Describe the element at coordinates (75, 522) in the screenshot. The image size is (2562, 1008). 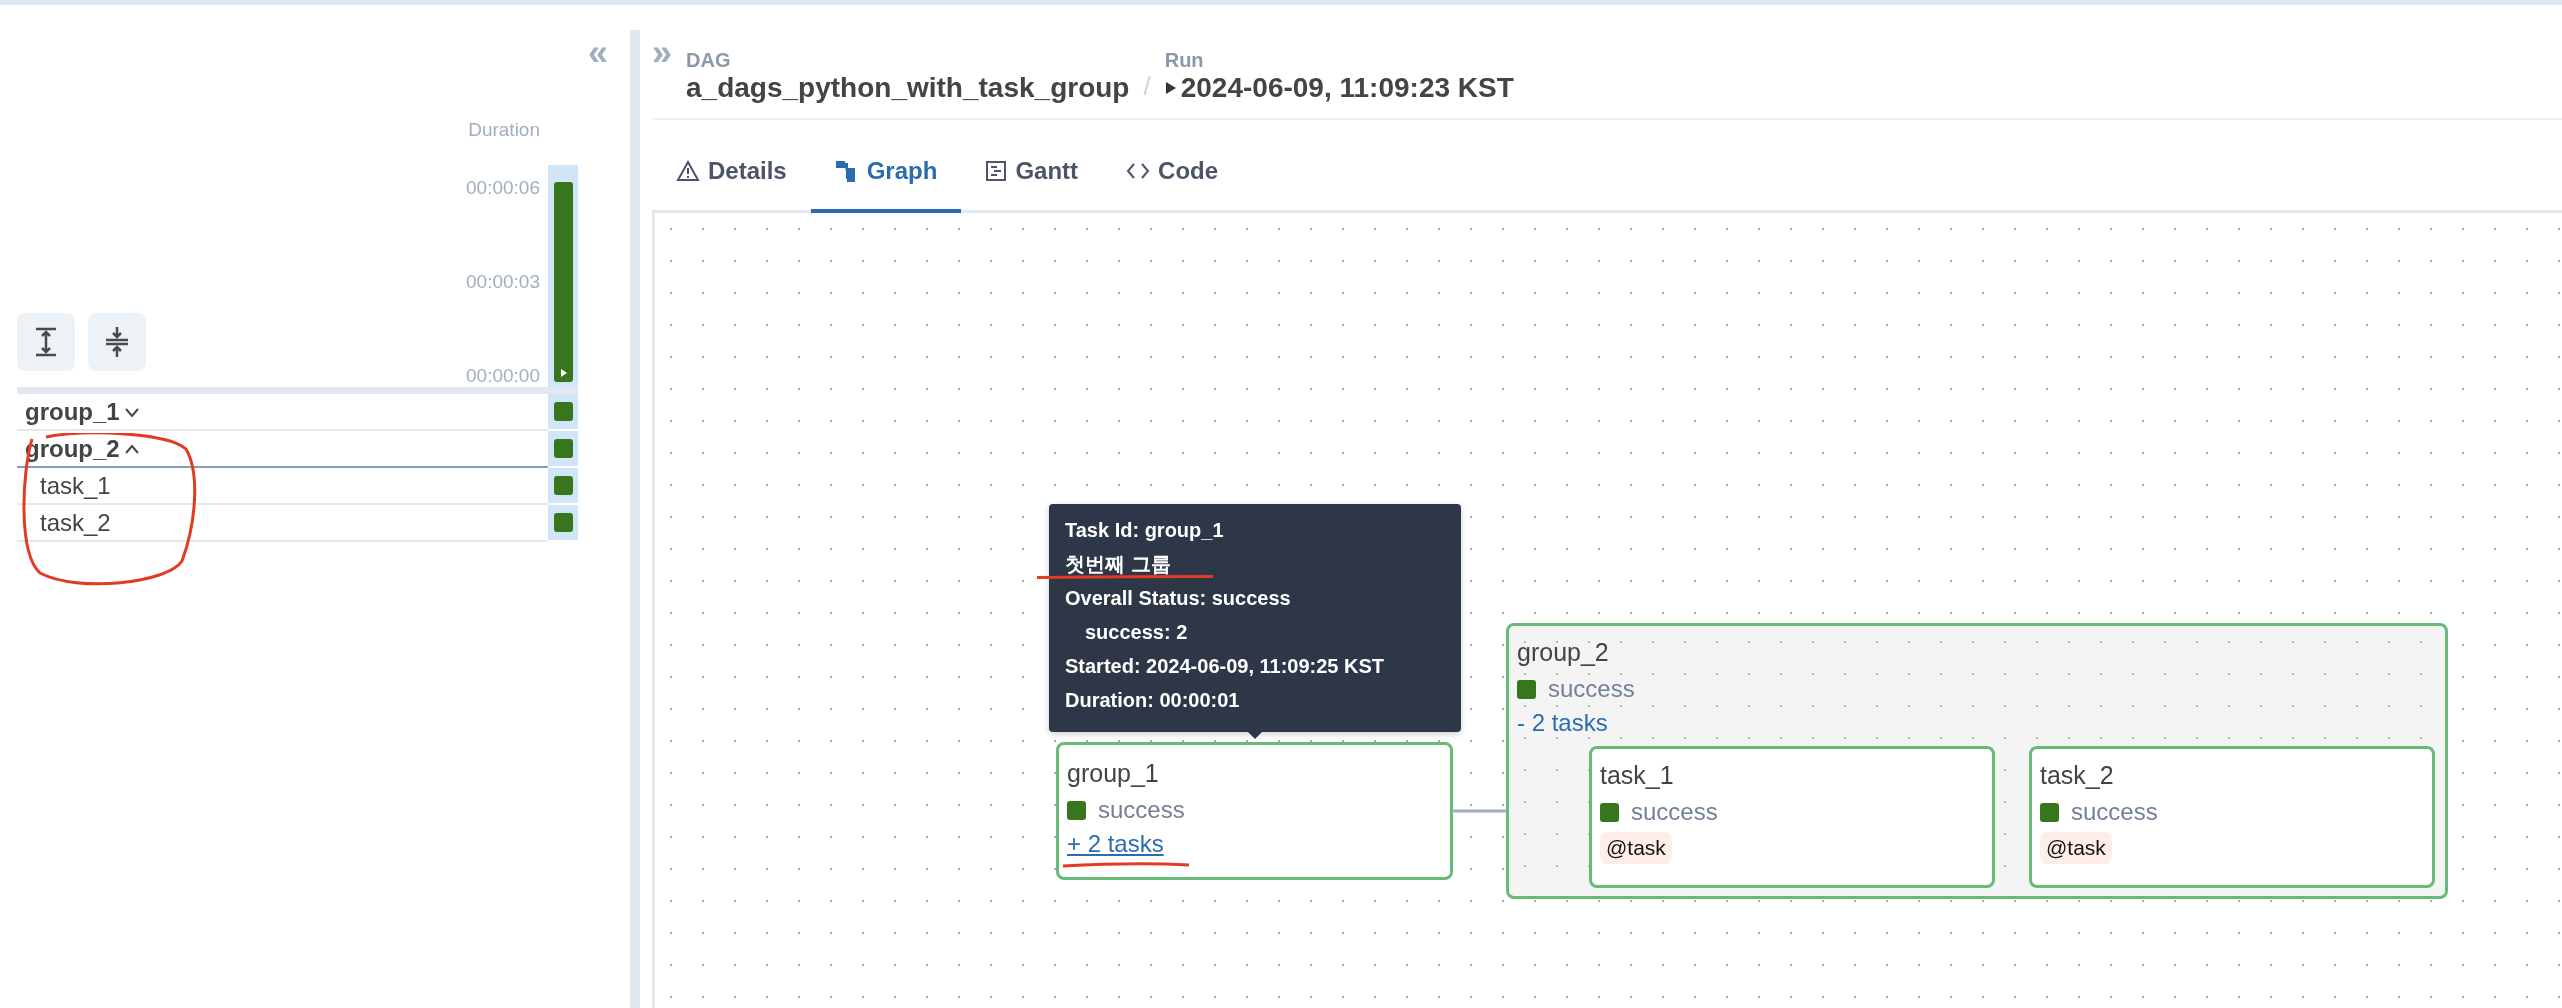
I see `tree-item: task_2` at that location.